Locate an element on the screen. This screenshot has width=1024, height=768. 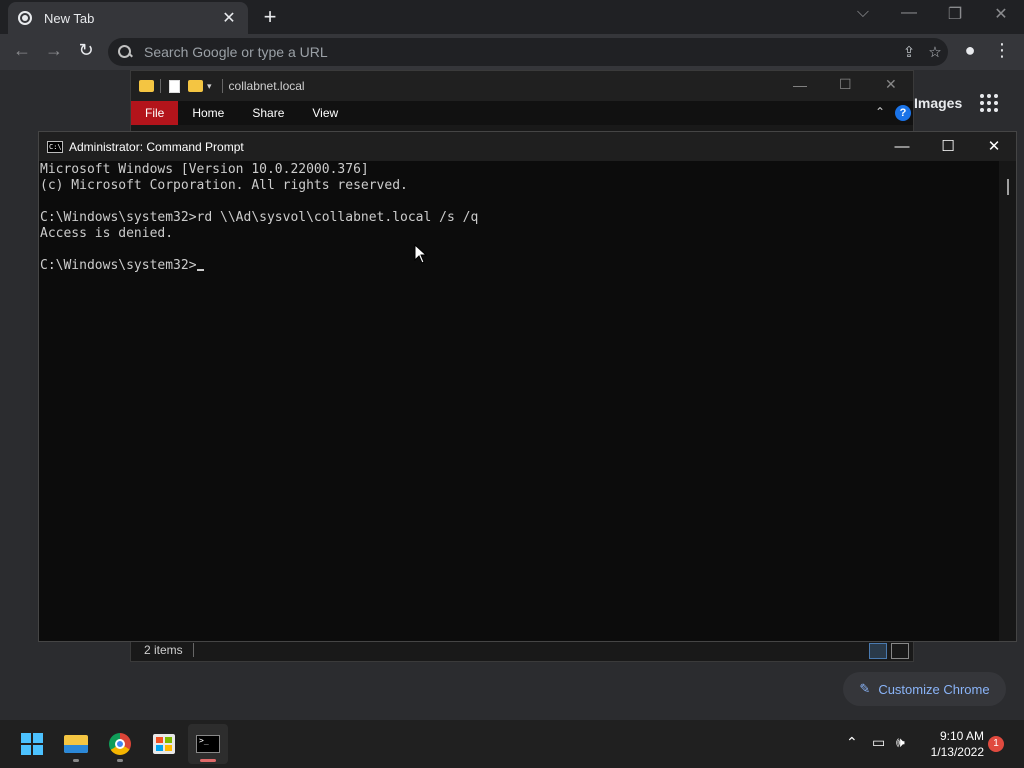
tab-file: File is located at coordinates (155, 113).